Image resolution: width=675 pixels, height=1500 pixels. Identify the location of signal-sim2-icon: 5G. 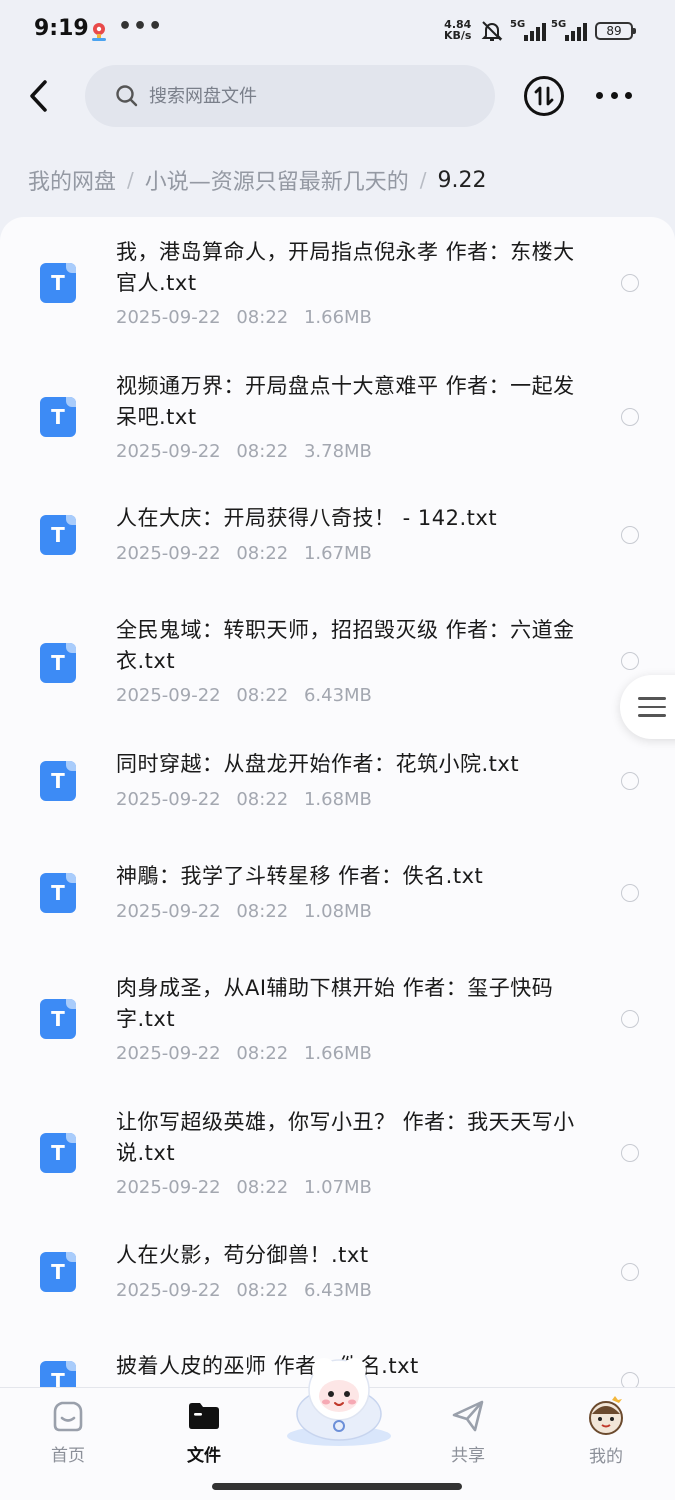
(570, 30).